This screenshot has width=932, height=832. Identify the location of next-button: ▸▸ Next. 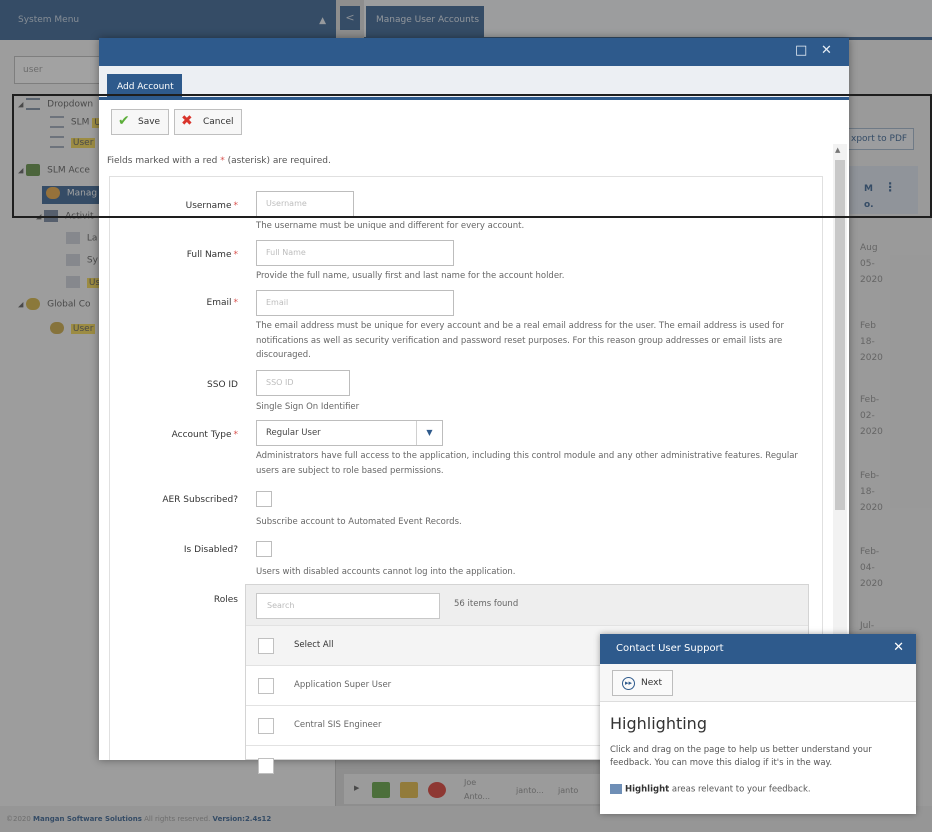
(642, 683).